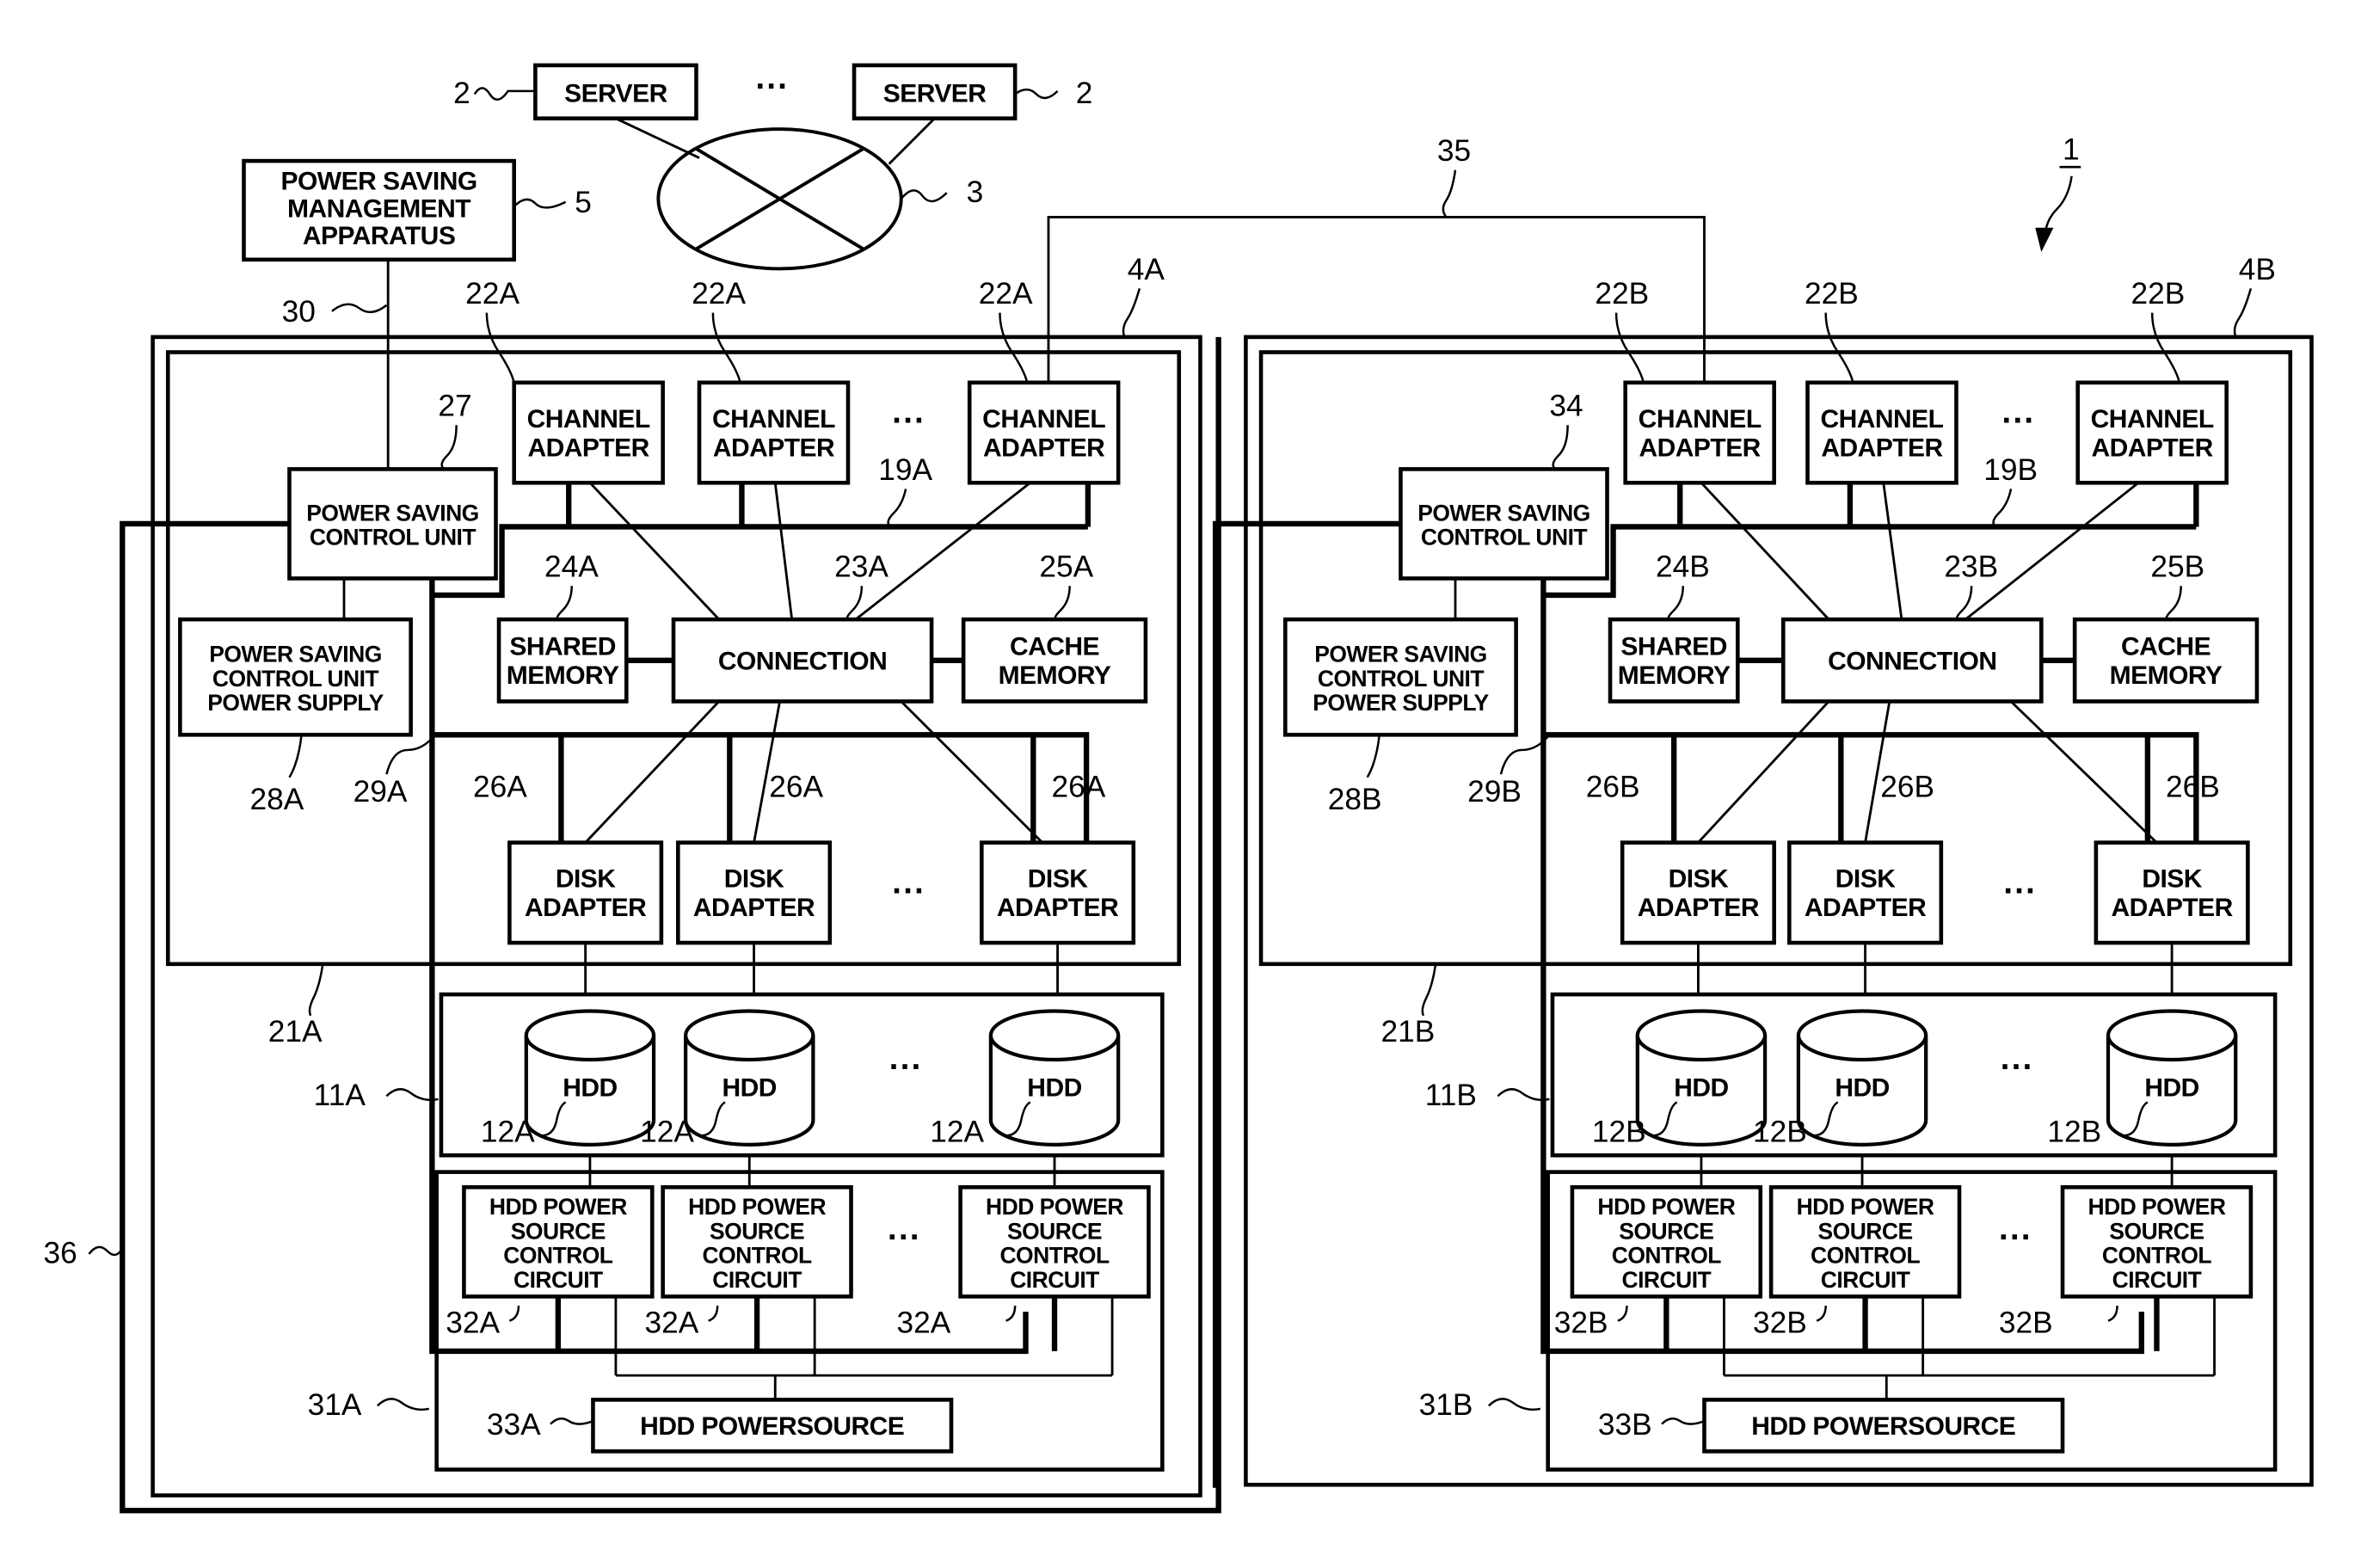 The image size is (2355, 1568). Describe the element at coordinates (378, 208) in the screenshot. I see `management-label-line: MANAGEMENT` at that location.